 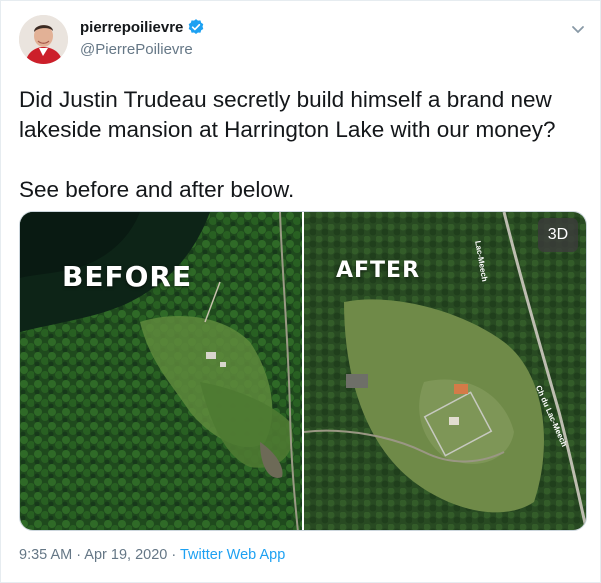 I want to click on user-handle: @PierrePoilievre, so click(x=136, y=49).